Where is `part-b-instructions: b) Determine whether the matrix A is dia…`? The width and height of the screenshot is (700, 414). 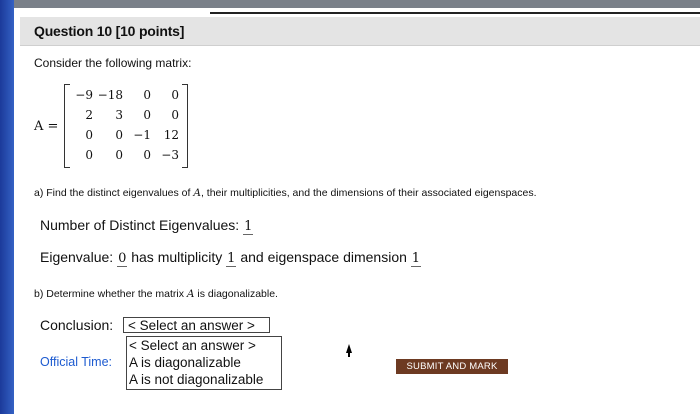
part-b-instructions: b) Determine whether the matrix A is dia… is located at coordinates (364, 294).